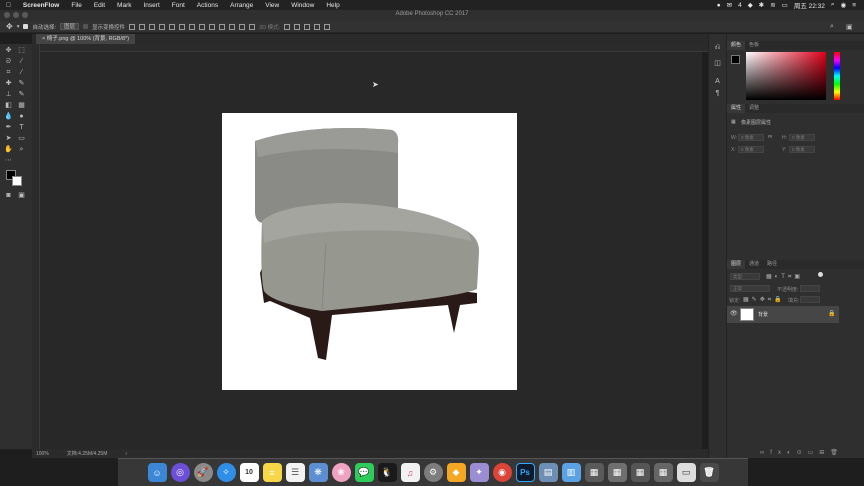 This screenshot has width=864, height=486. What do you see at coordinates (810, 299) in the screenshot?
I see `fill-field` at bounding box center [810, 299].